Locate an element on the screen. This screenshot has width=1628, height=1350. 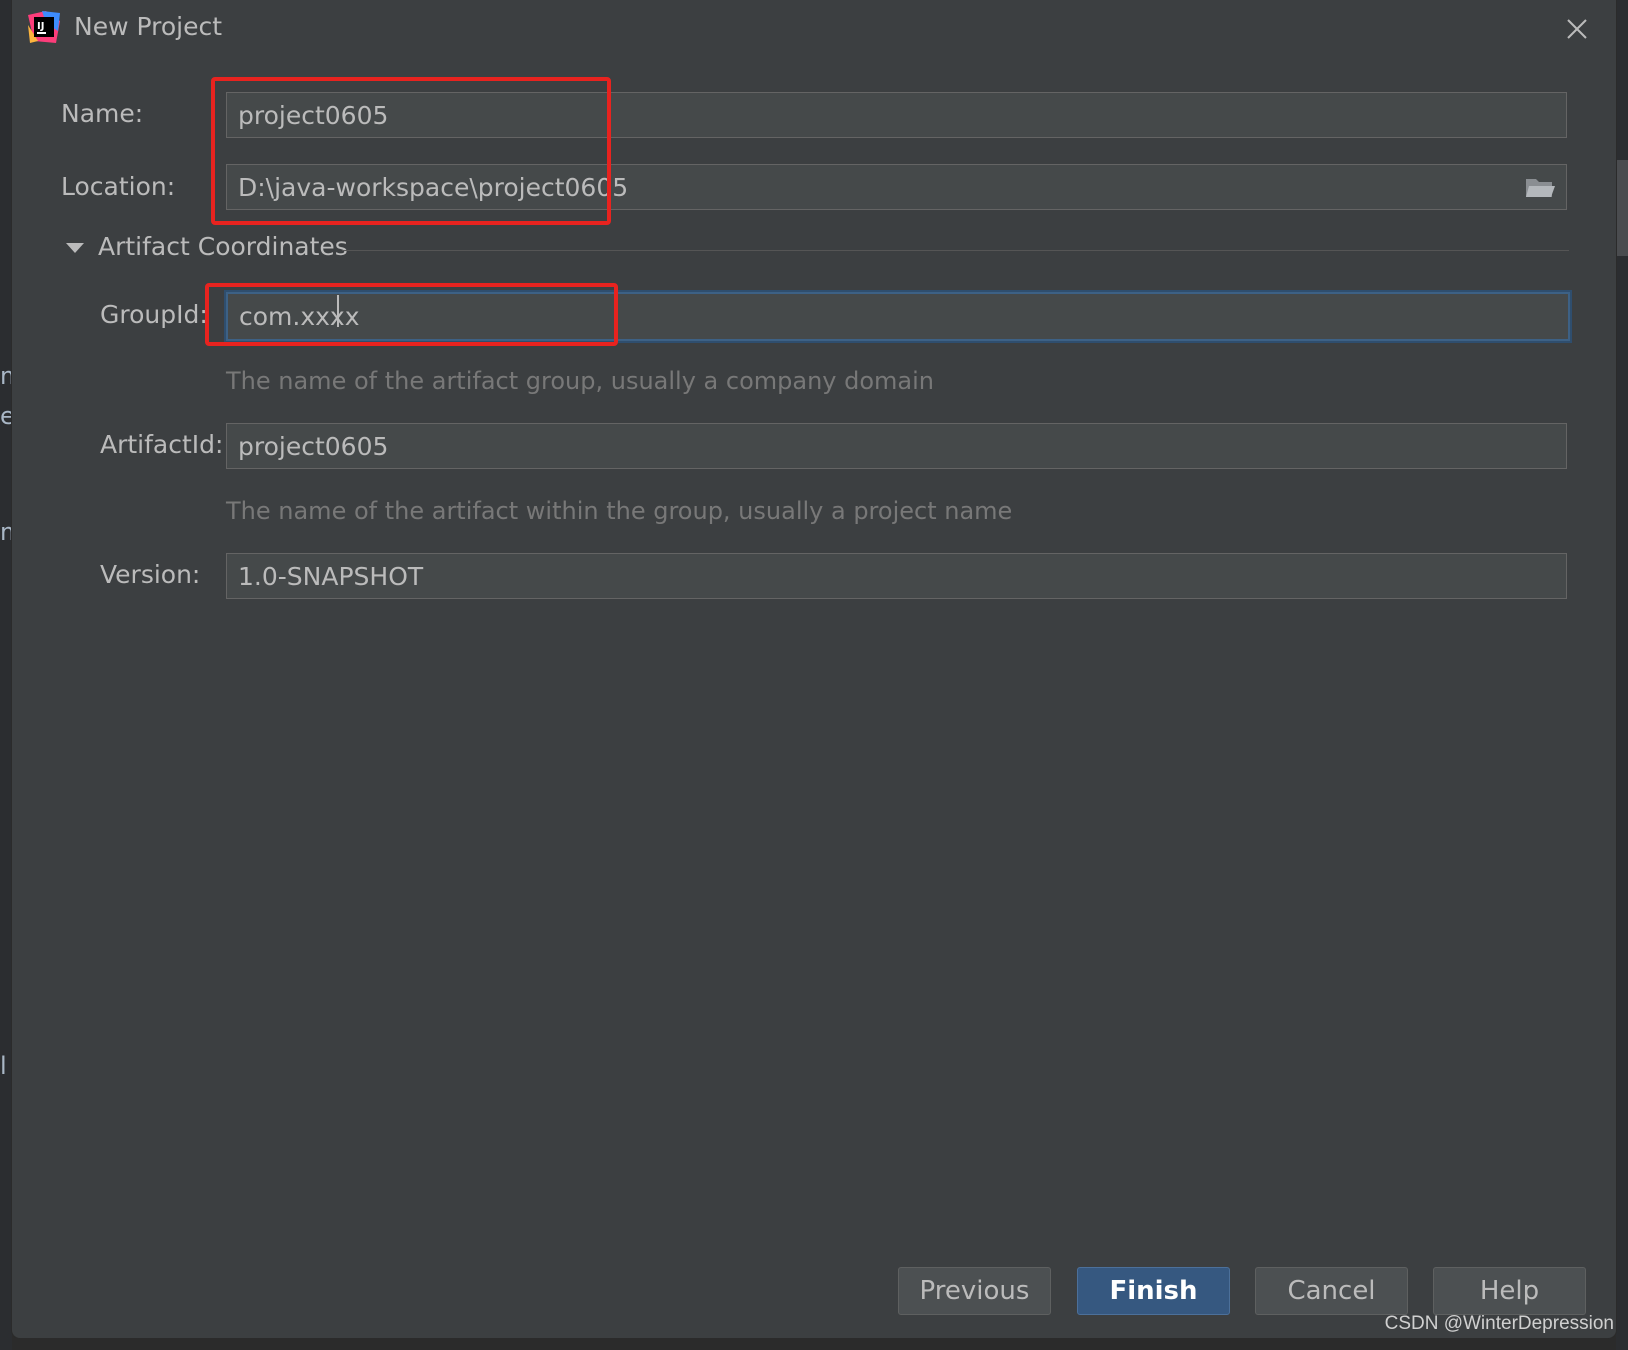
watermark: CSDN @WinterDepression is located at coordinates (1499, 1323).